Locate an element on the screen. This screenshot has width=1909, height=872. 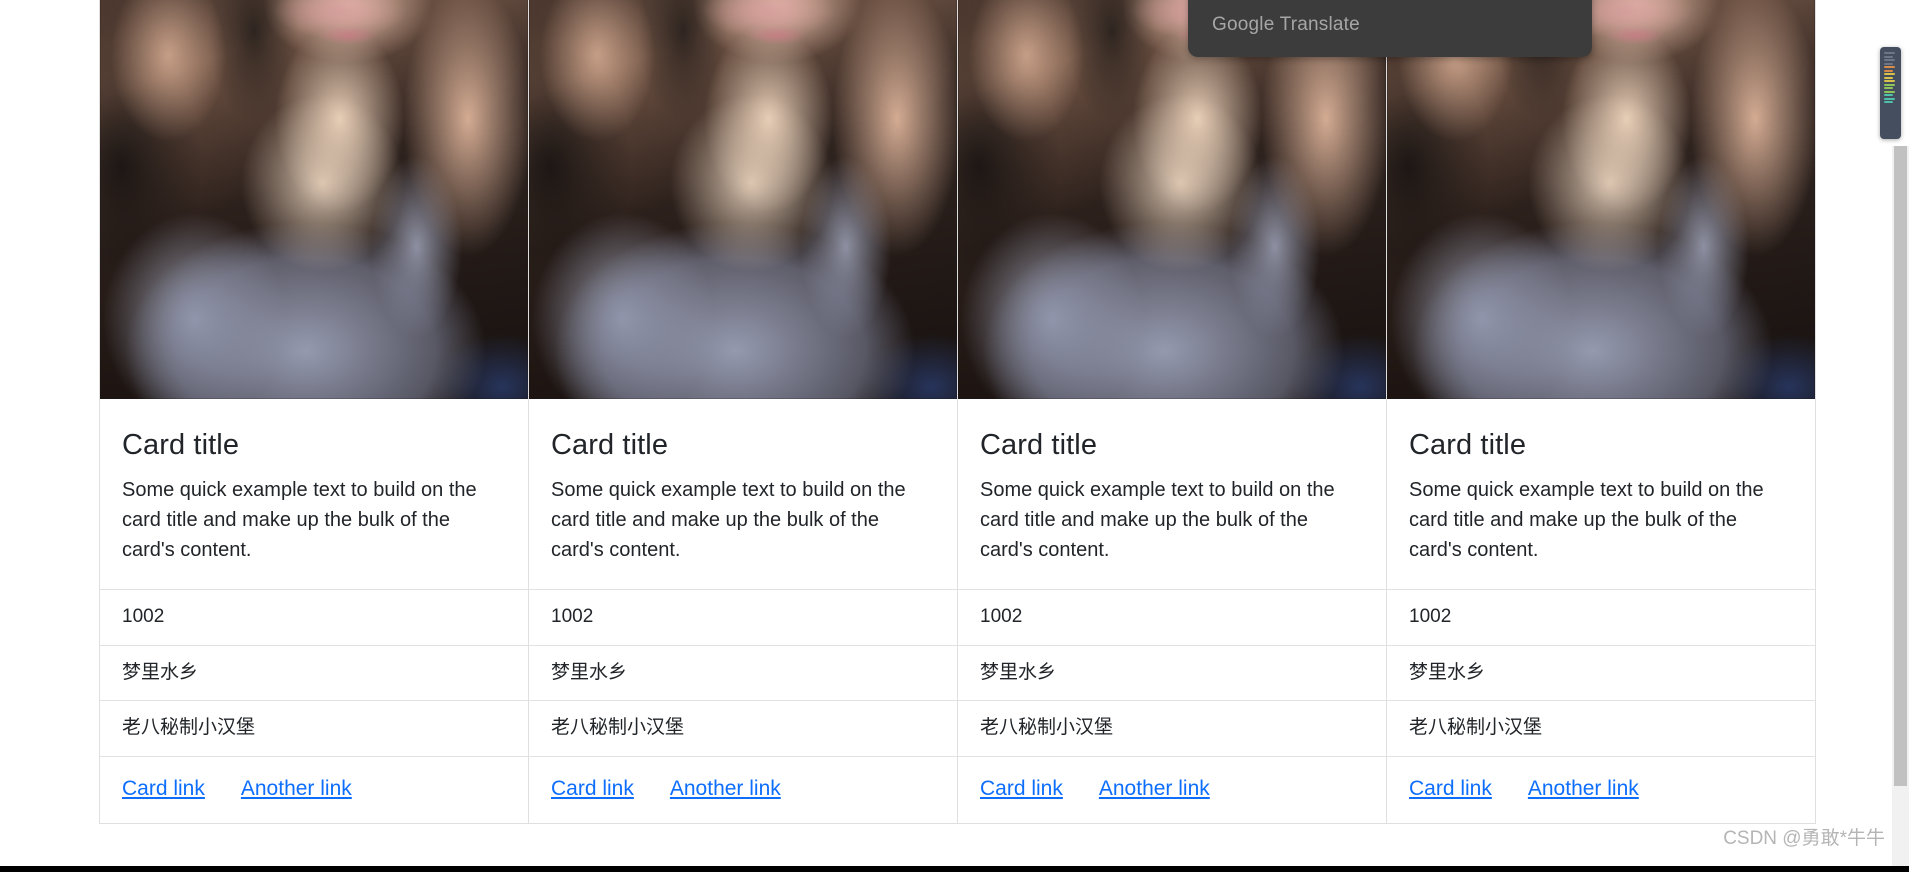
vertical-scrollbar-track is located at coordinates (1900, 509).